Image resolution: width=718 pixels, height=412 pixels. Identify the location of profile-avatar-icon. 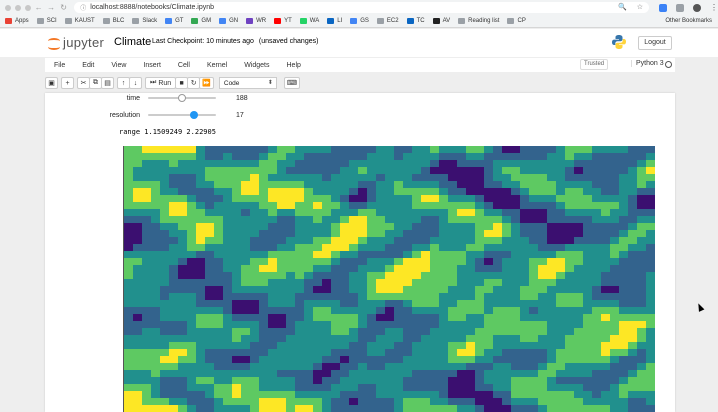
(697, 7).